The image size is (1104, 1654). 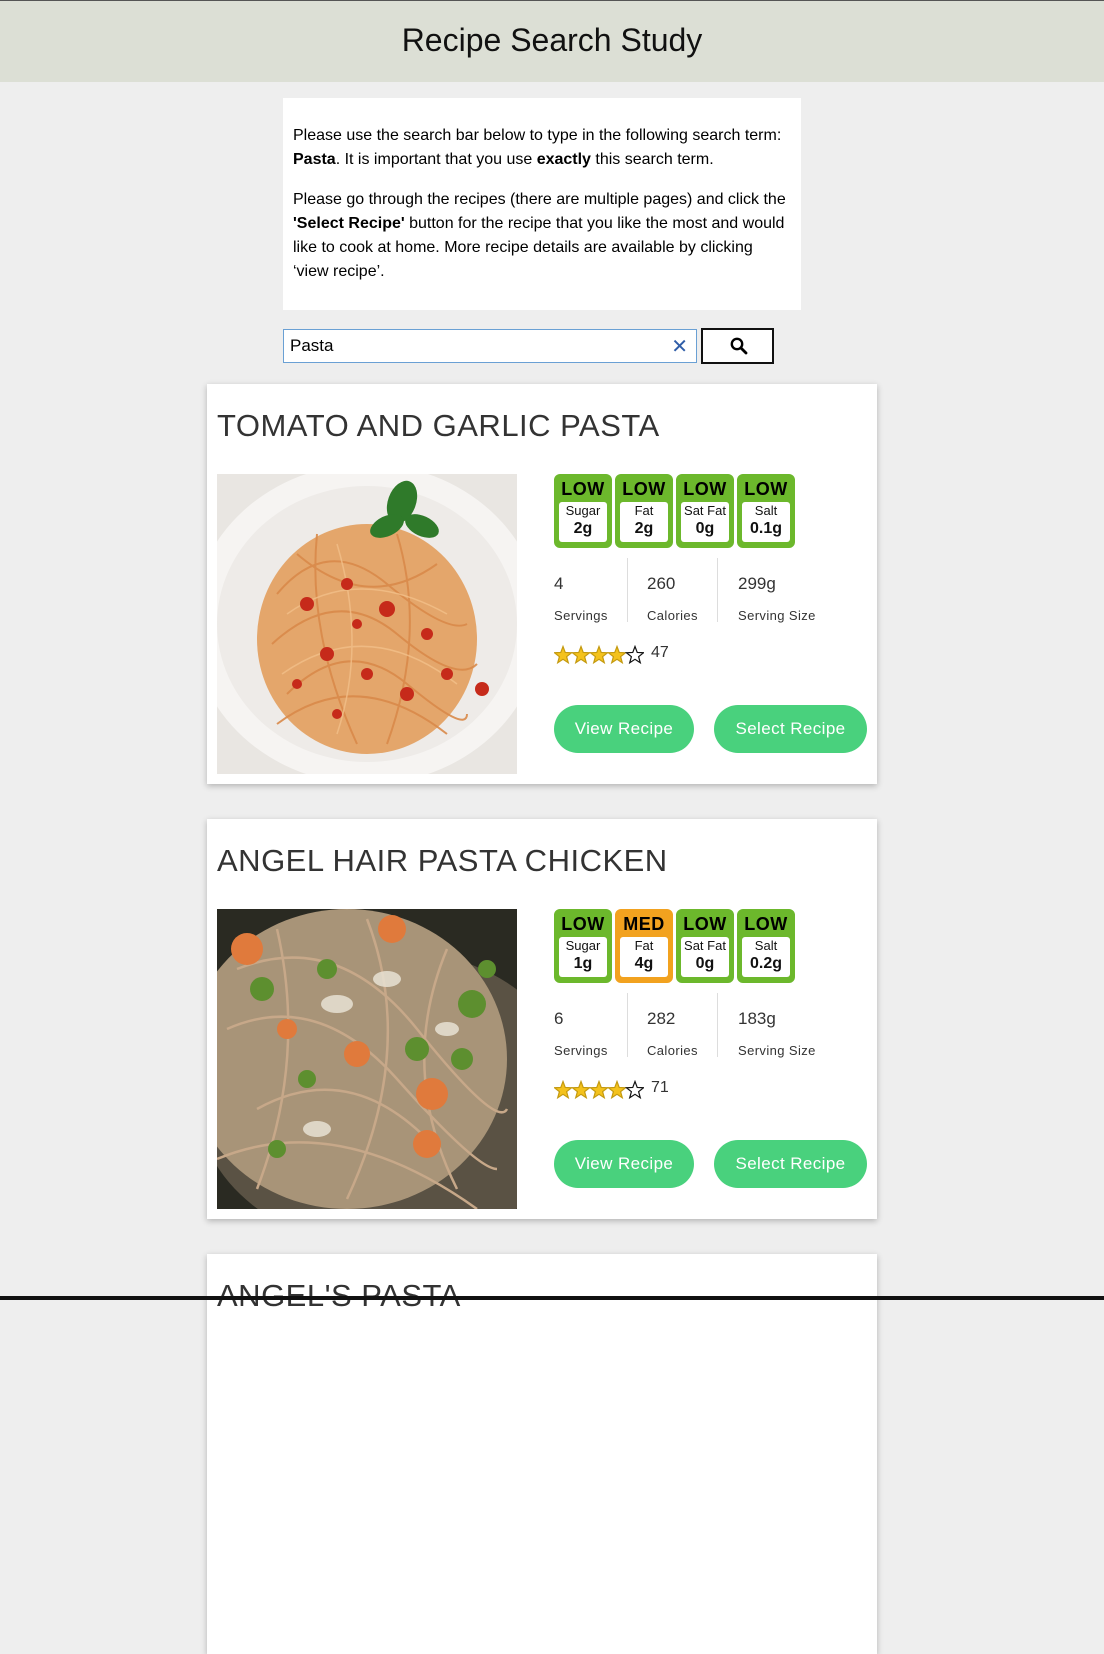 I want to click on level-text: MED, so click(x=644, y=924).